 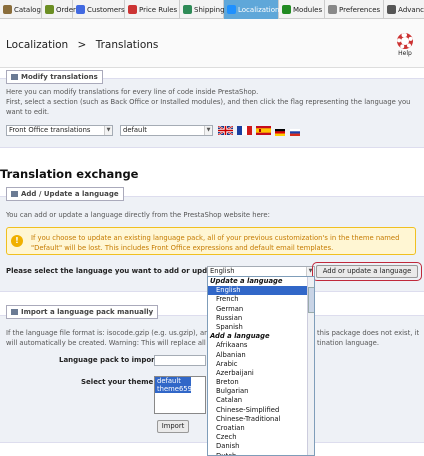 I want to click on tab-label: Catalog, so click(x=27, y=9).